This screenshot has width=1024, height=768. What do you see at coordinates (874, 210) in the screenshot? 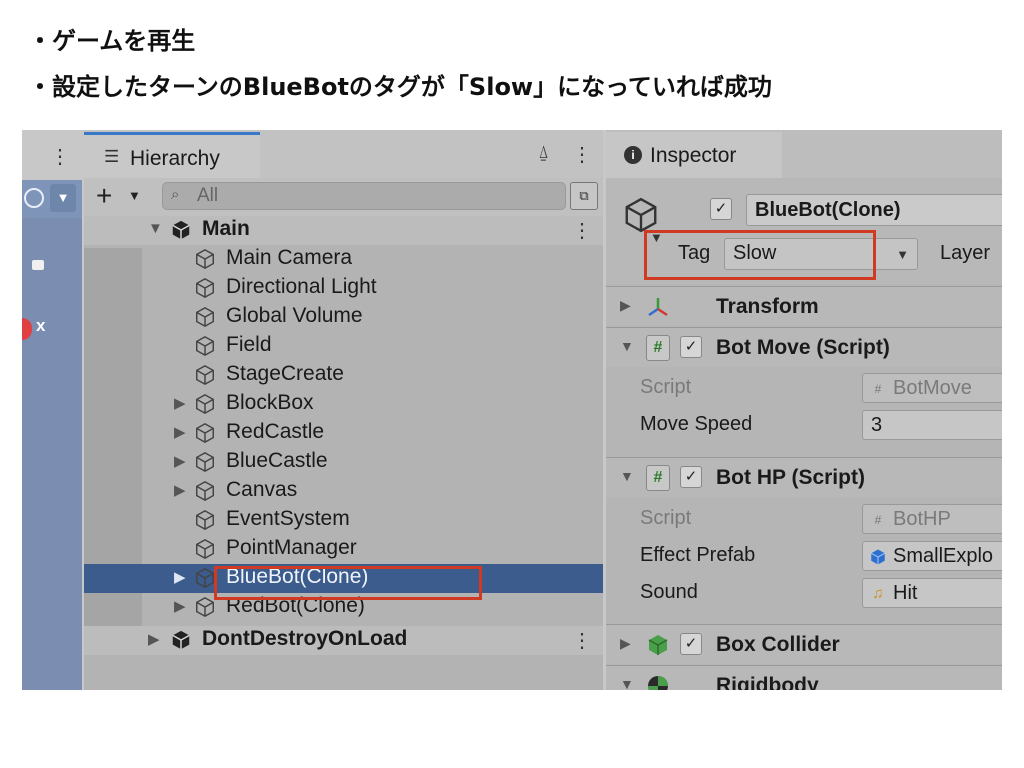
I see `object-name-field: BlueBot(Clone)` at bounding box center [874, 210].